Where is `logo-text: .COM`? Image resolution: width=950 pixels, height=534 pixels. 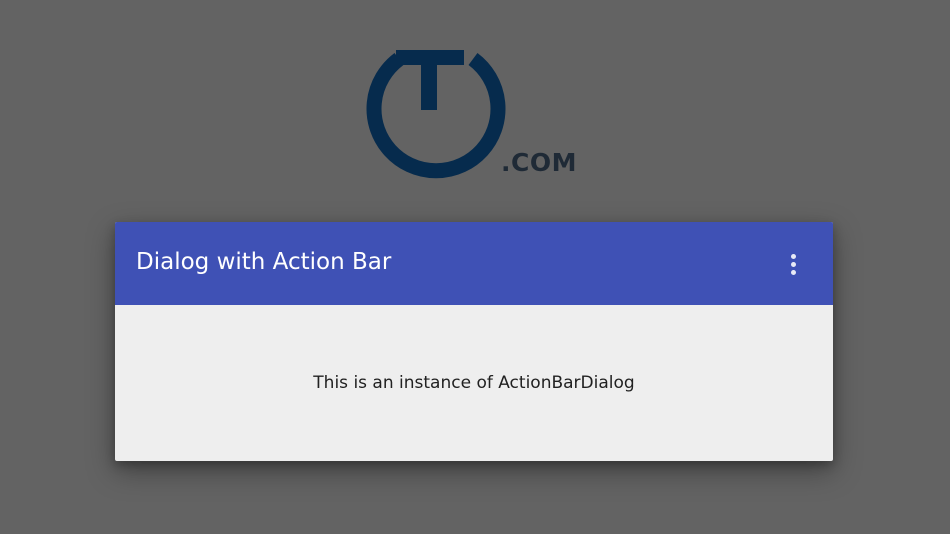 logo-text: .COM is located at coordinates (539, 162).